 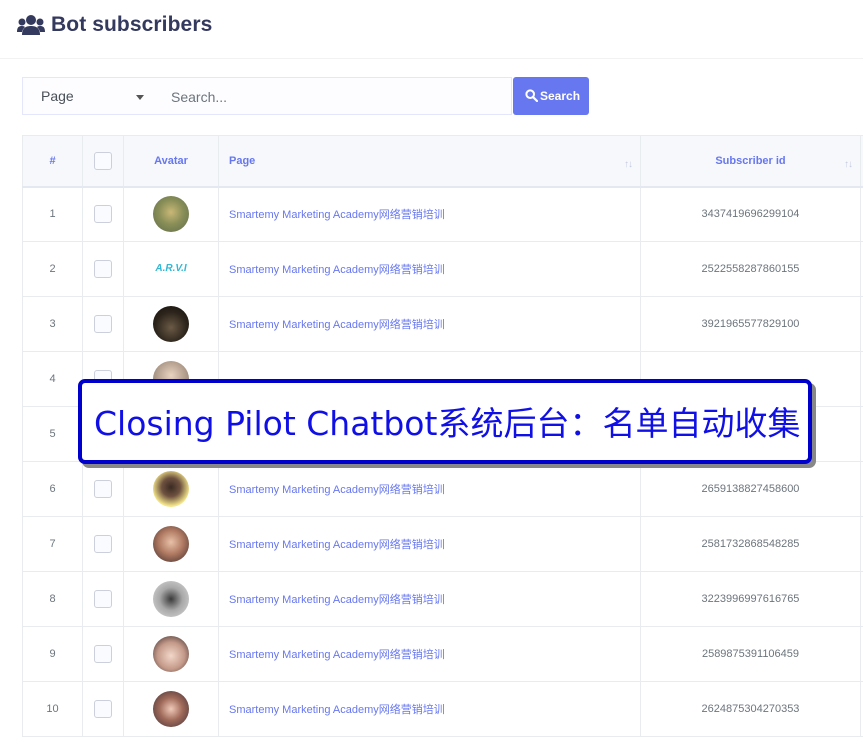 I want to click on row-number: 6, so click(x=52, y=489).